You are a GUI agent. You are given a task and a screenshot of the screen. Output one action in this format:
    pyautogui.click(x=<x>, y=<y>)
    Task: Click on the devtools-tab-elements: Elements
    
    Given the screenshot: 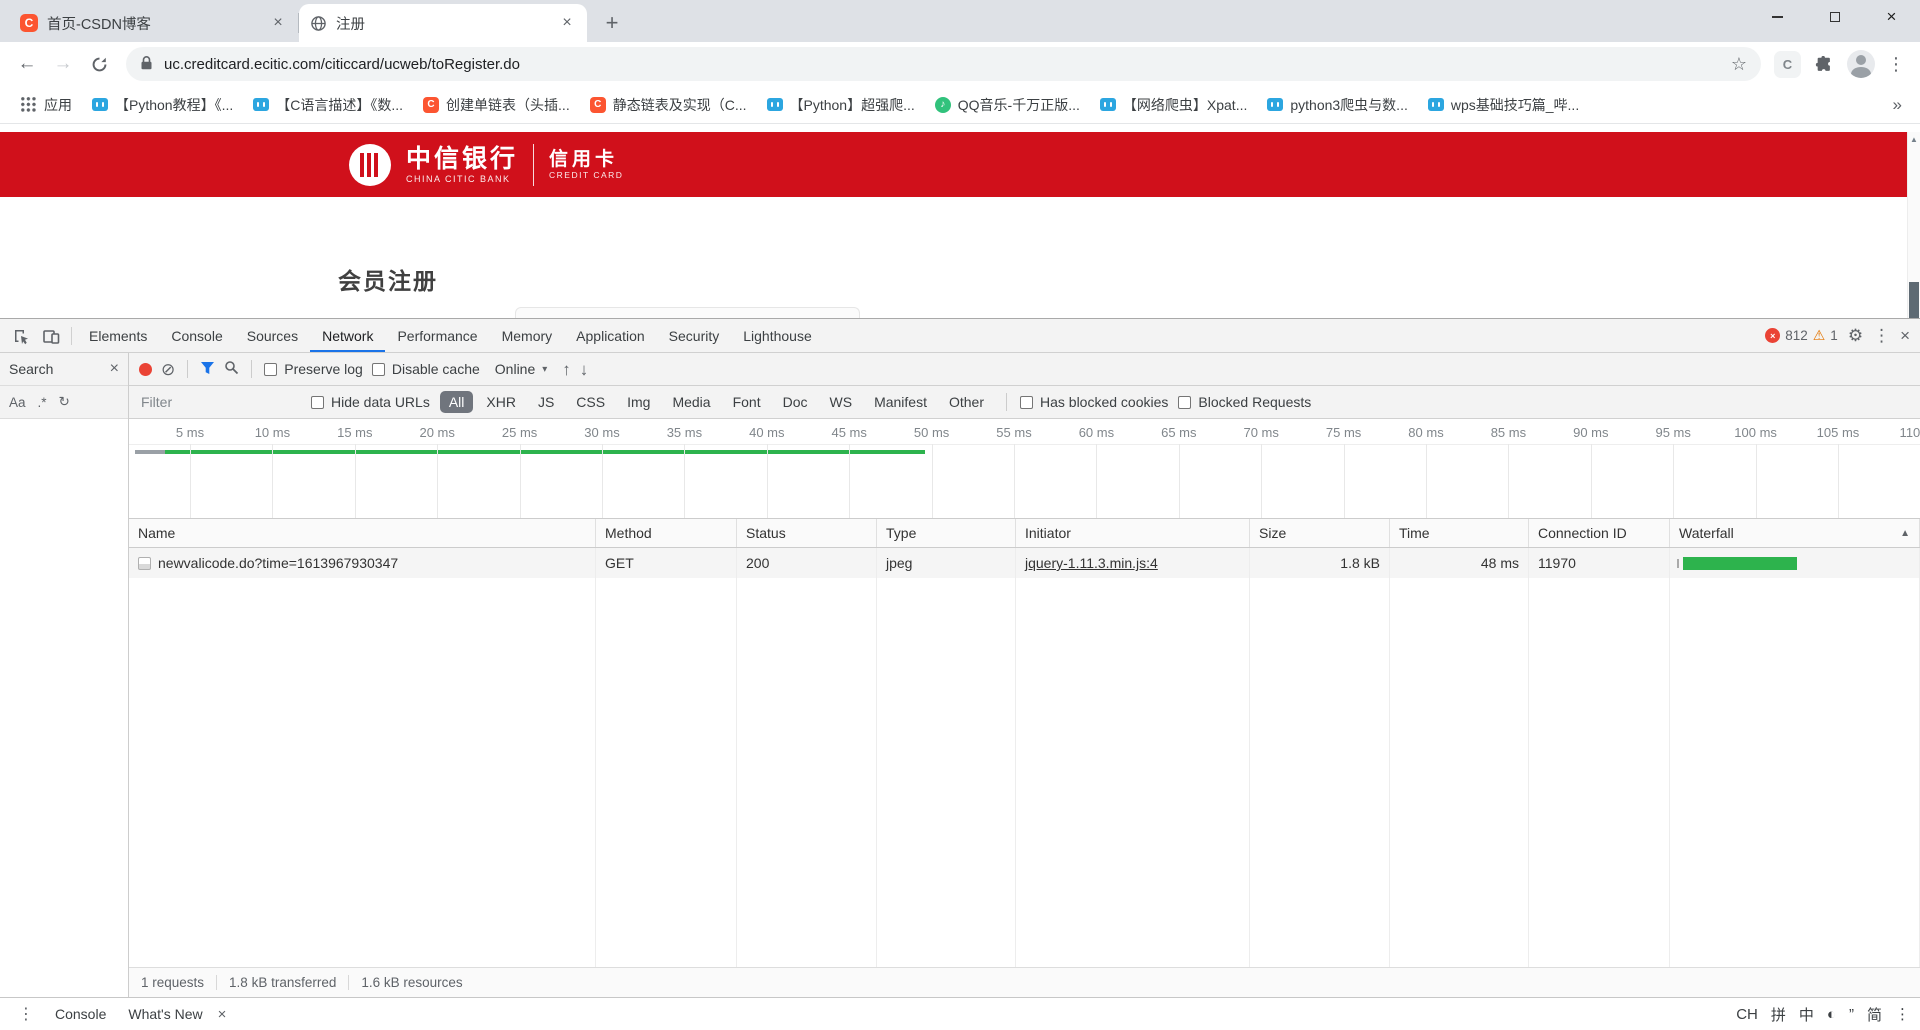 What is the action you would take?
    pyautogui.click(x=118, y=335)
    